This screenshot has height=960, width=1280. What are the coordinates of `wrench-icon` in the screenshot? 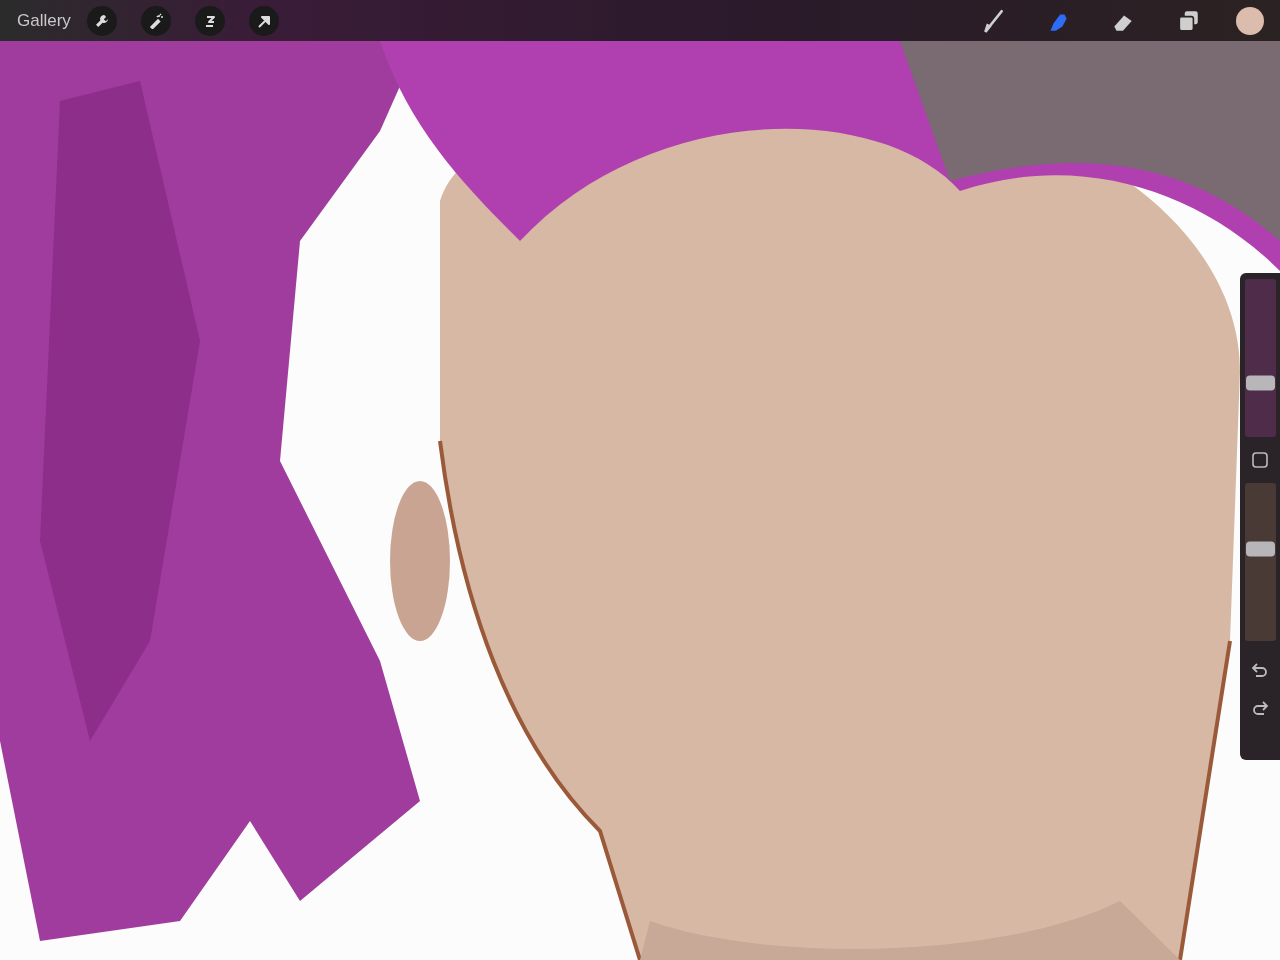 It's located at (101, 20).